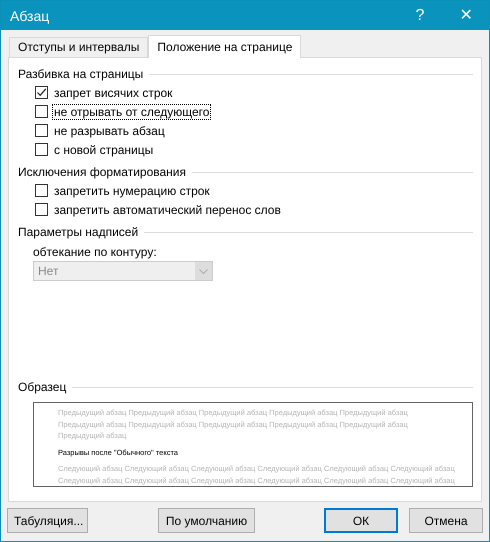  Describe the element at coordinates (104, 150) in the screenshot. I see `checkbox-label: с новой страницы` at that location.